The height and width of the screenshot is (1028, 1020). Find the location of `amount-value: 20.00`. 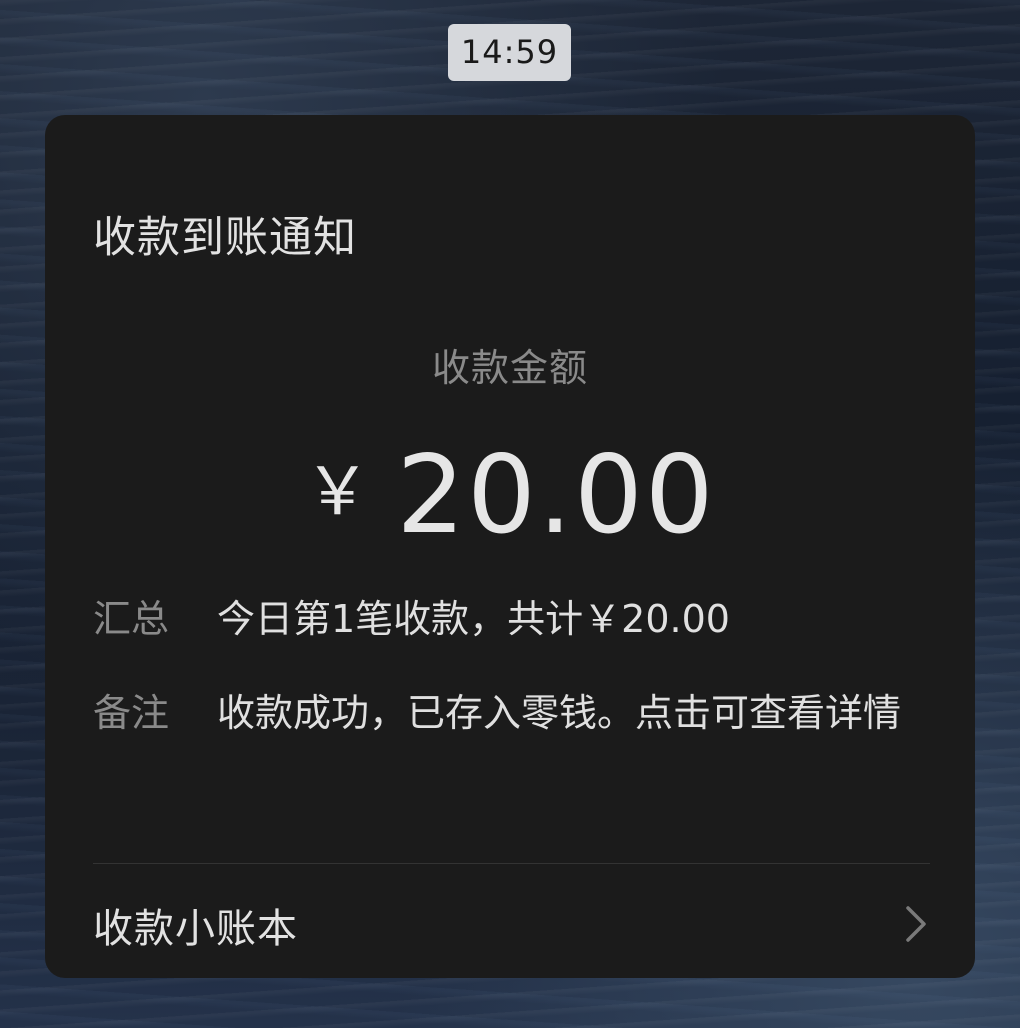

amount-value: 20.00 is located at coordinates (556, 495).